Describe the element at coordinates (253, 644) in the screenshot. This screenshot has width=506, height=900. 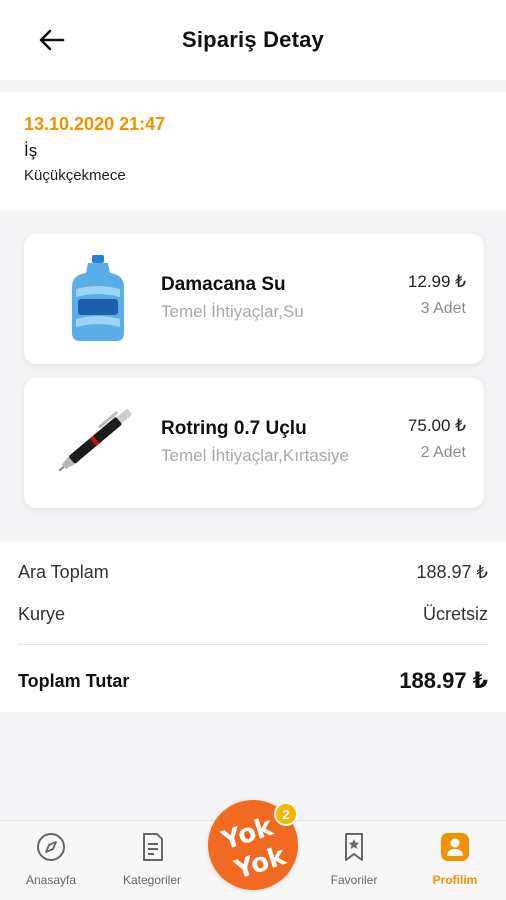
I see `divider` at that location.